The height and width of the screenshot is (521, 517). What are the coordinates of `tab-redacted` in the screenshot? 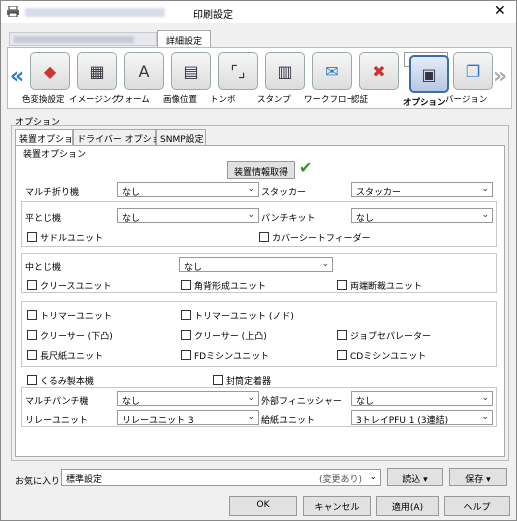 It's located at (83, 39).